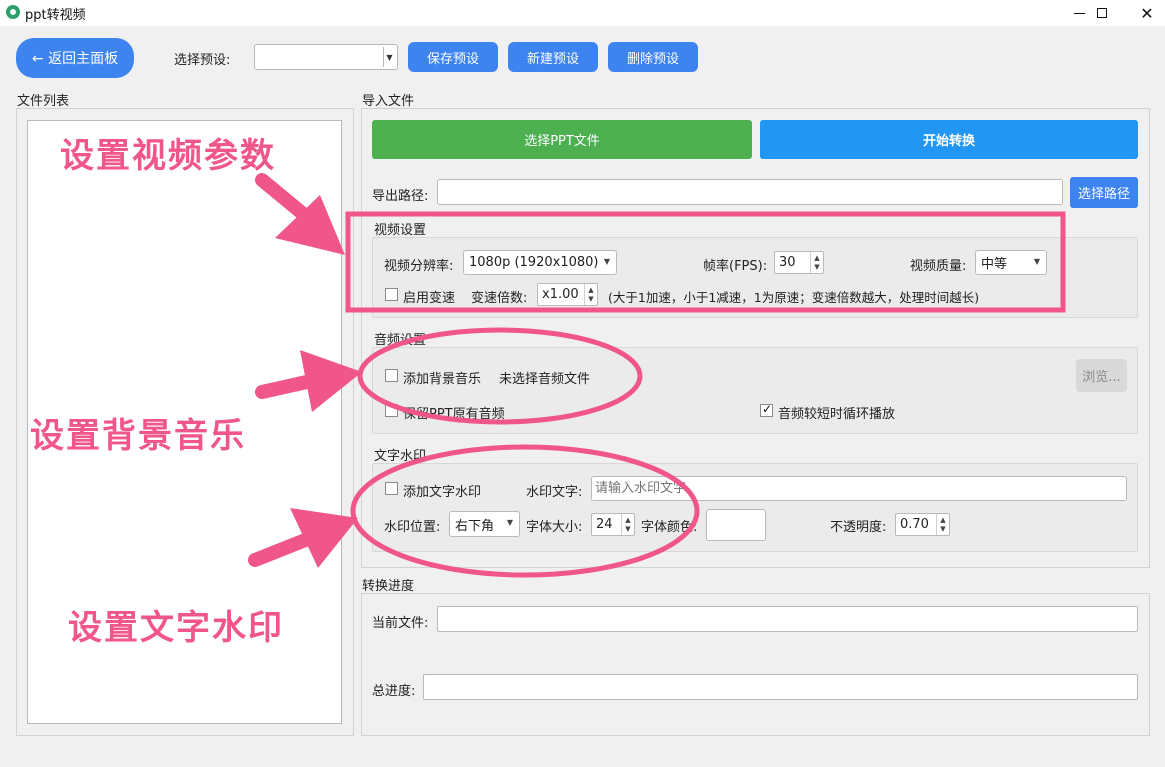 The image size is (1165, 767). I want to click on video-params-highlight-box, so click(705, 262).